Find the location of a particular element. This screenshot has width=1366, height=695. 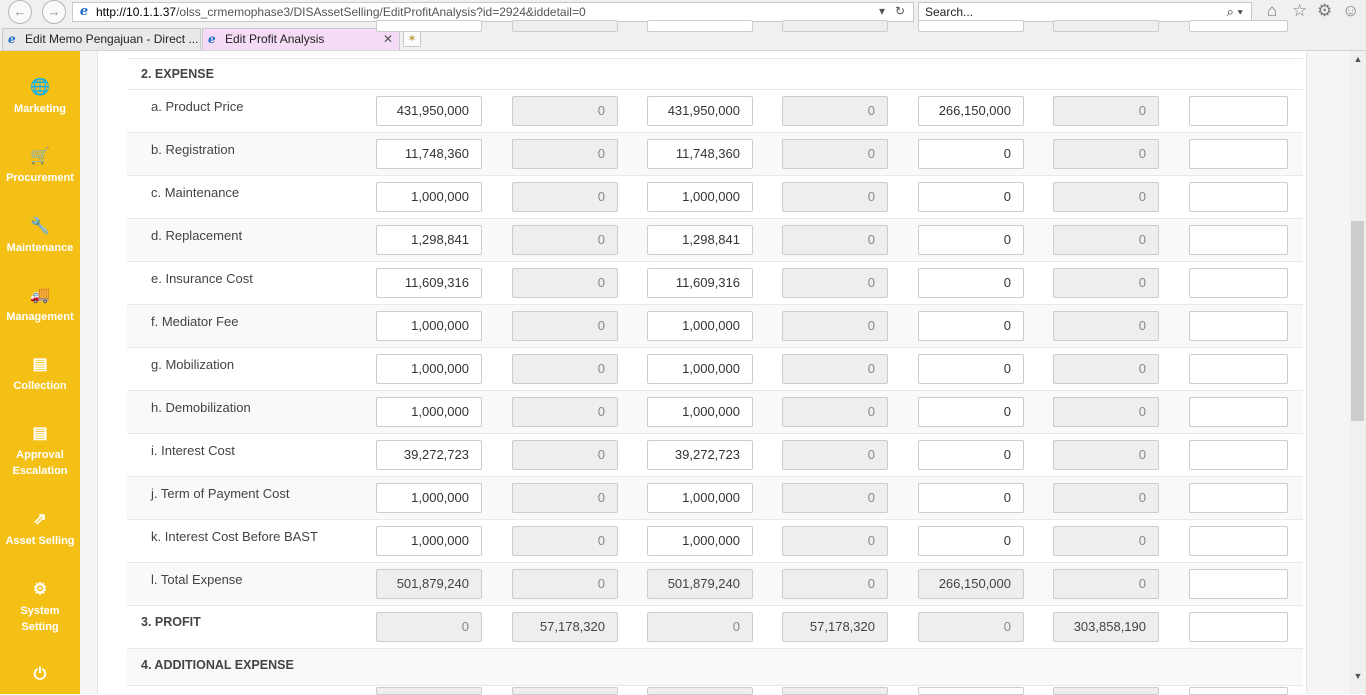

dropdown-icon: ▾ is located at coordinates (882, 11).